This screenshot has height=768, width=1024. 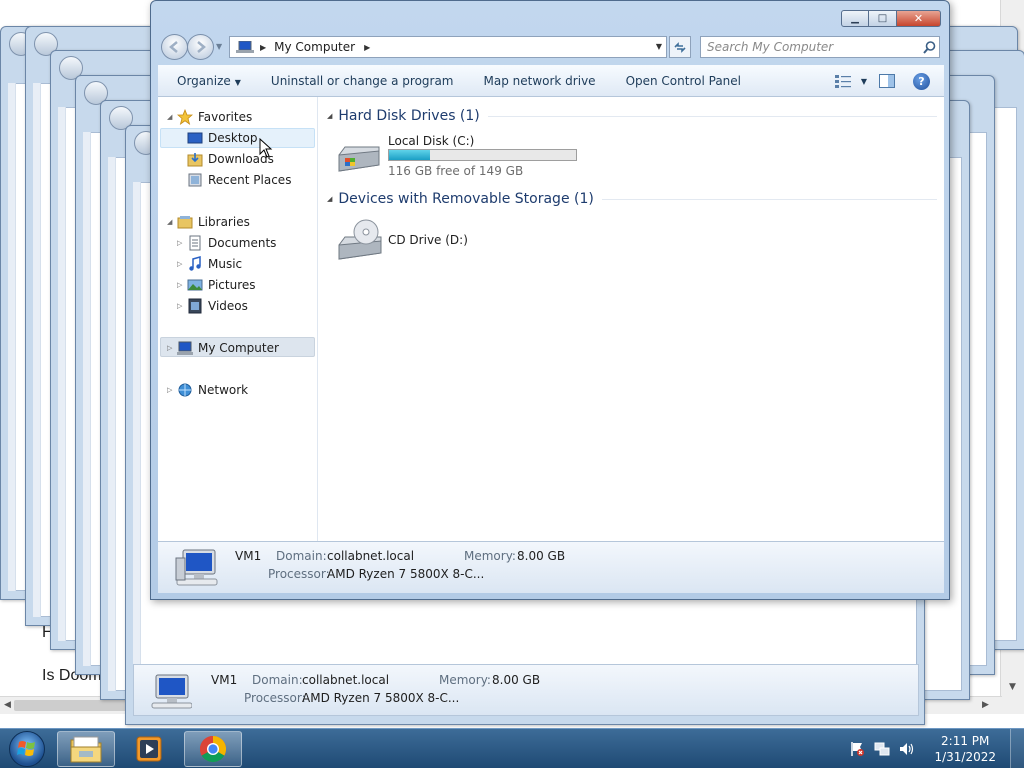 I want to click on cd-drive-d: CD Drive (D:), so click(x=435, y=246).